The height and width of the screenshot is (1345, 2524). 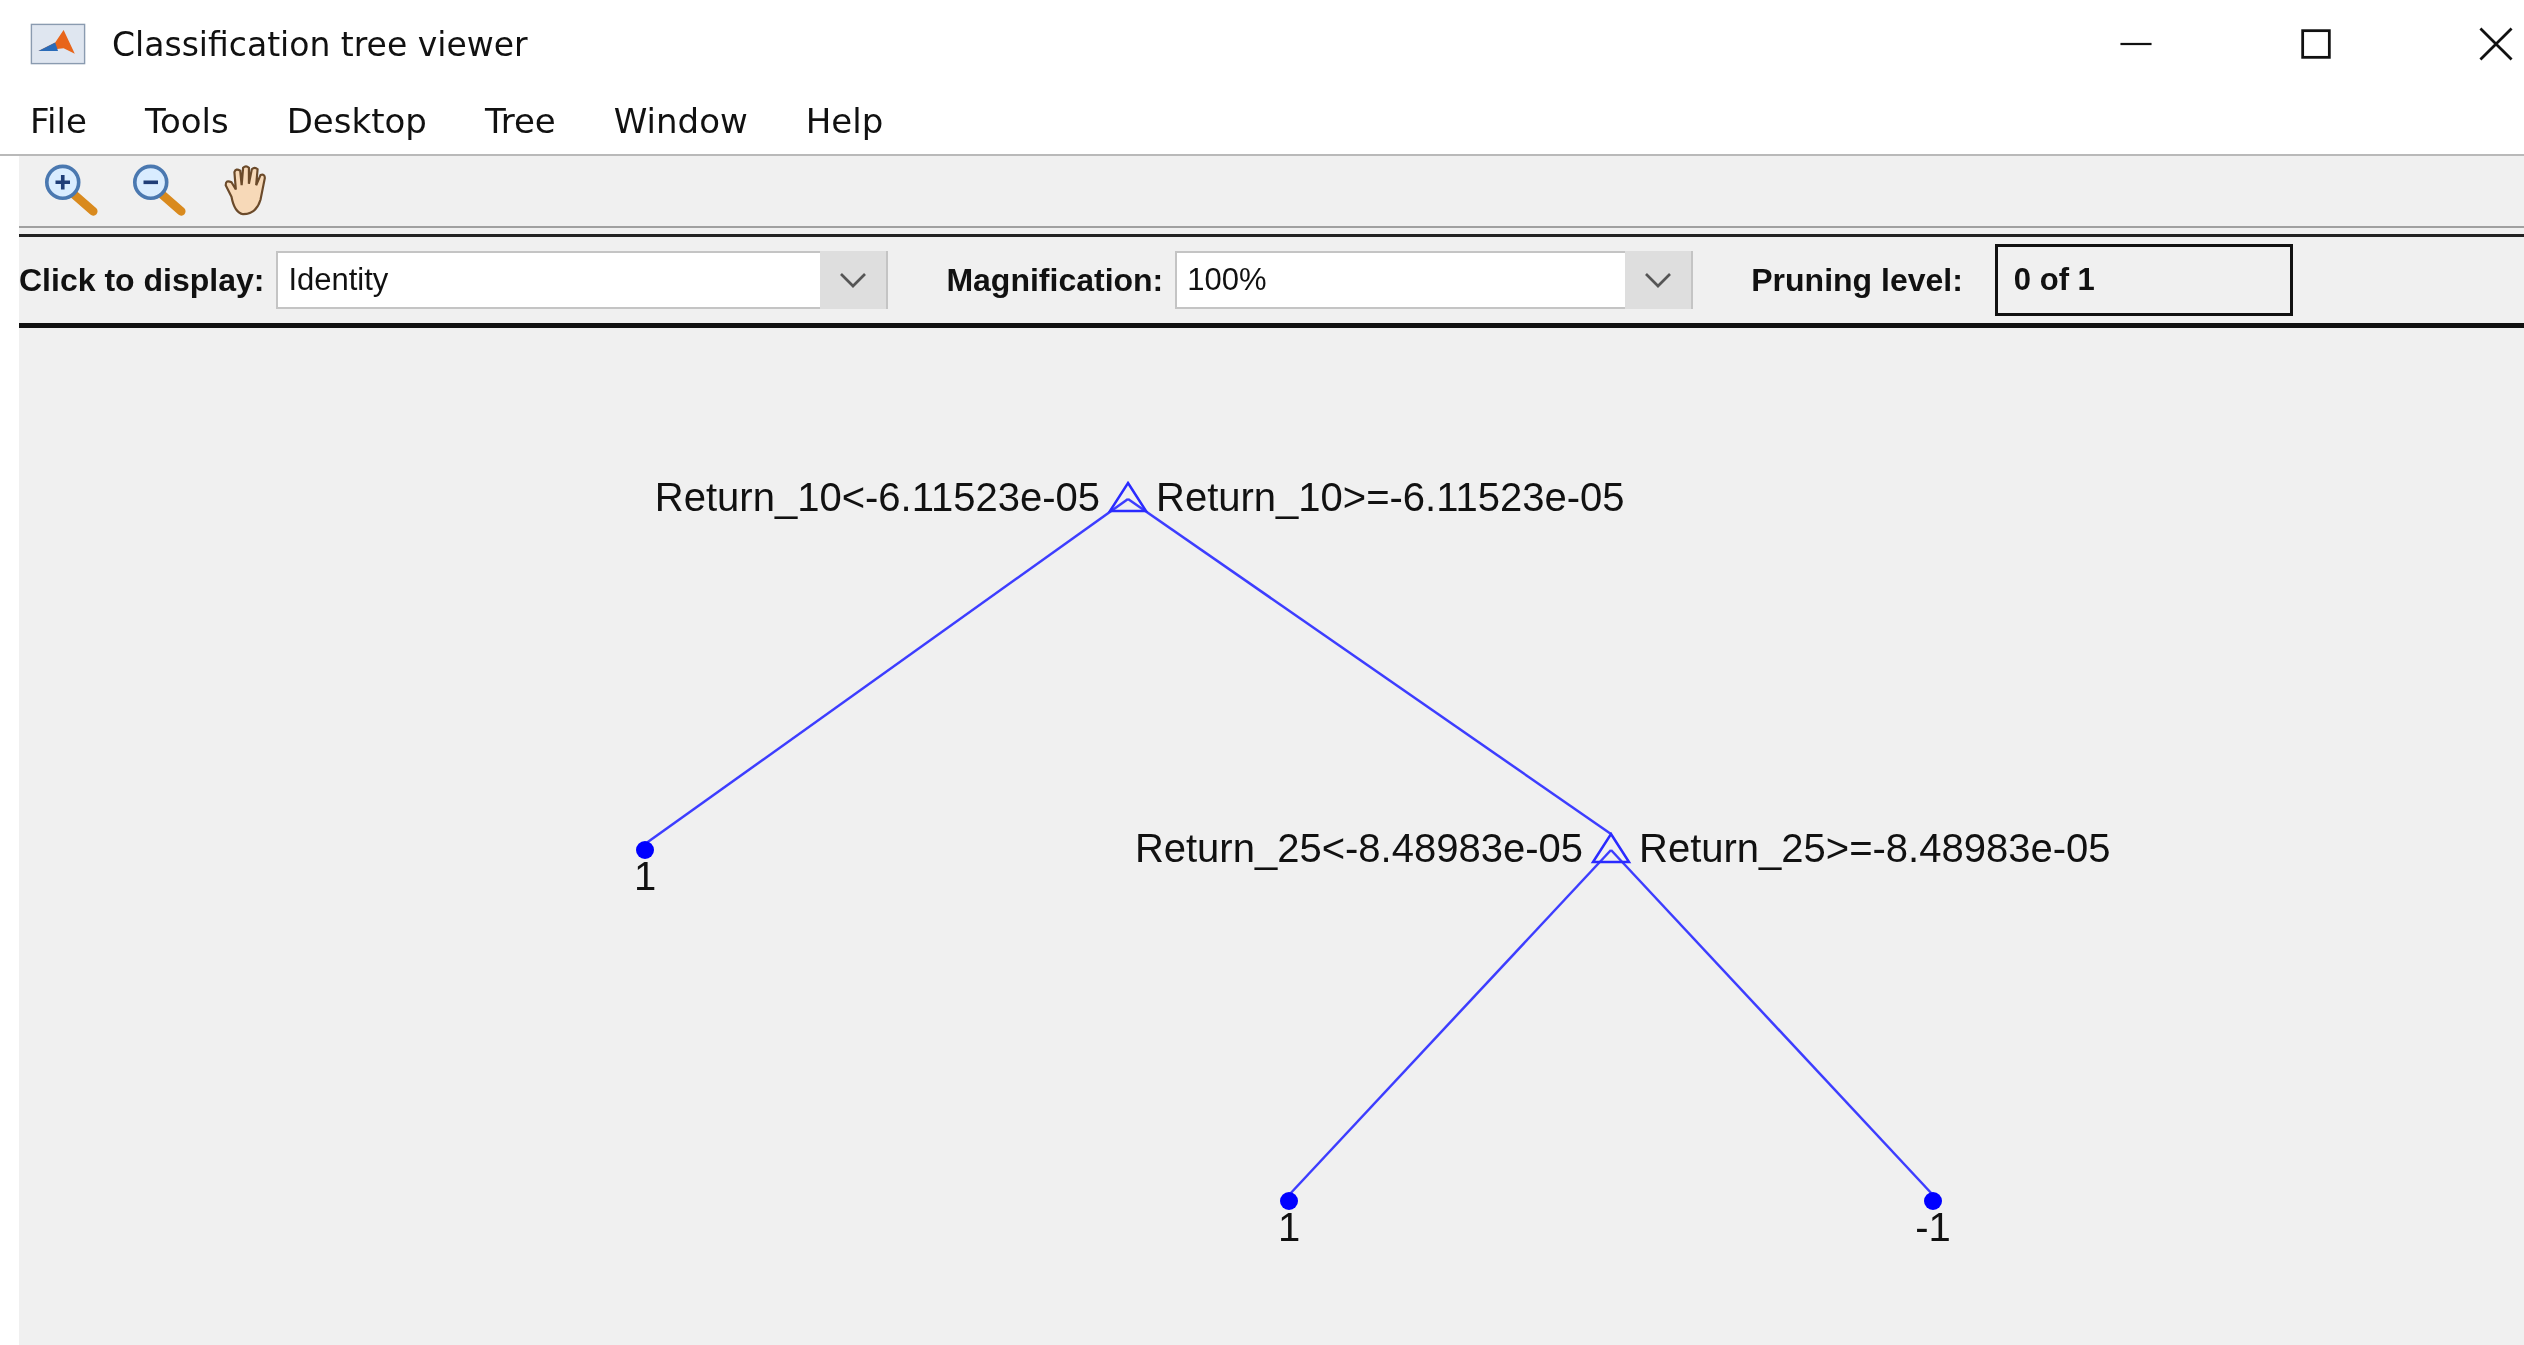 I want to click on app-logo-icon, so click(x=58, y=44).